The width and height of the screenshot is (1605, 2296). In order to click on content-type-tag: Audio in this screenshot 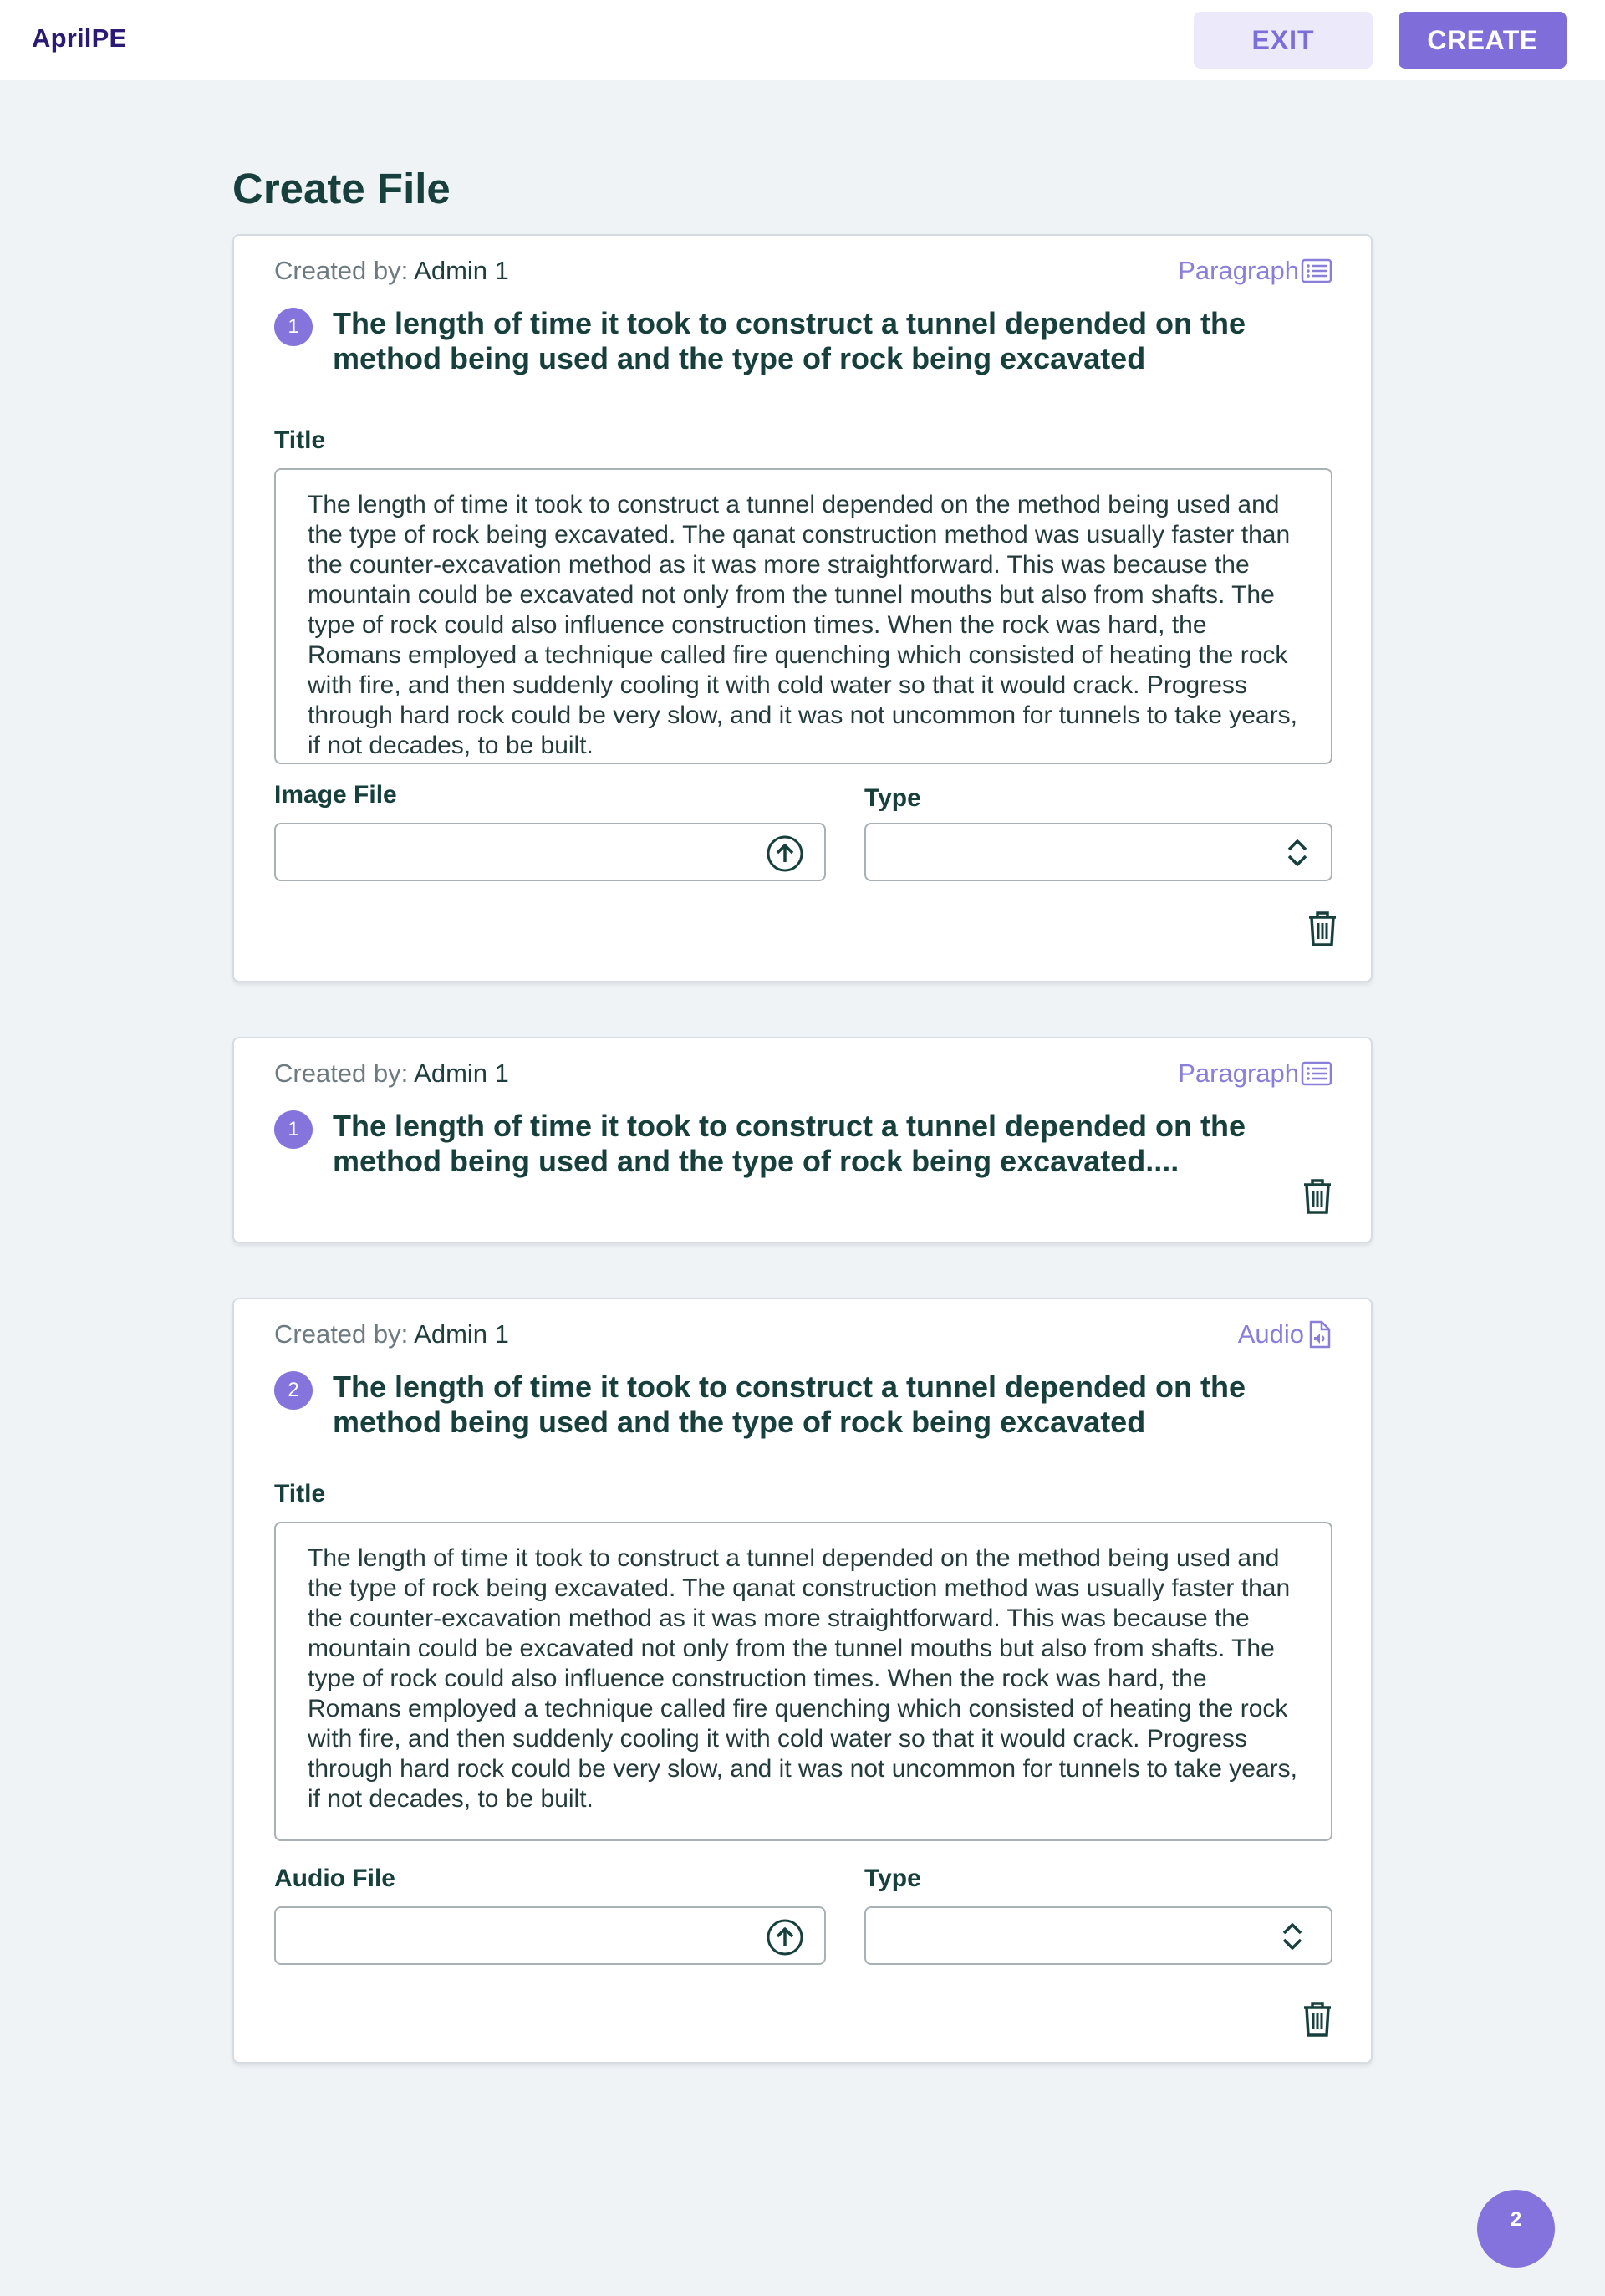, I will do `click(1285, 1334)`.